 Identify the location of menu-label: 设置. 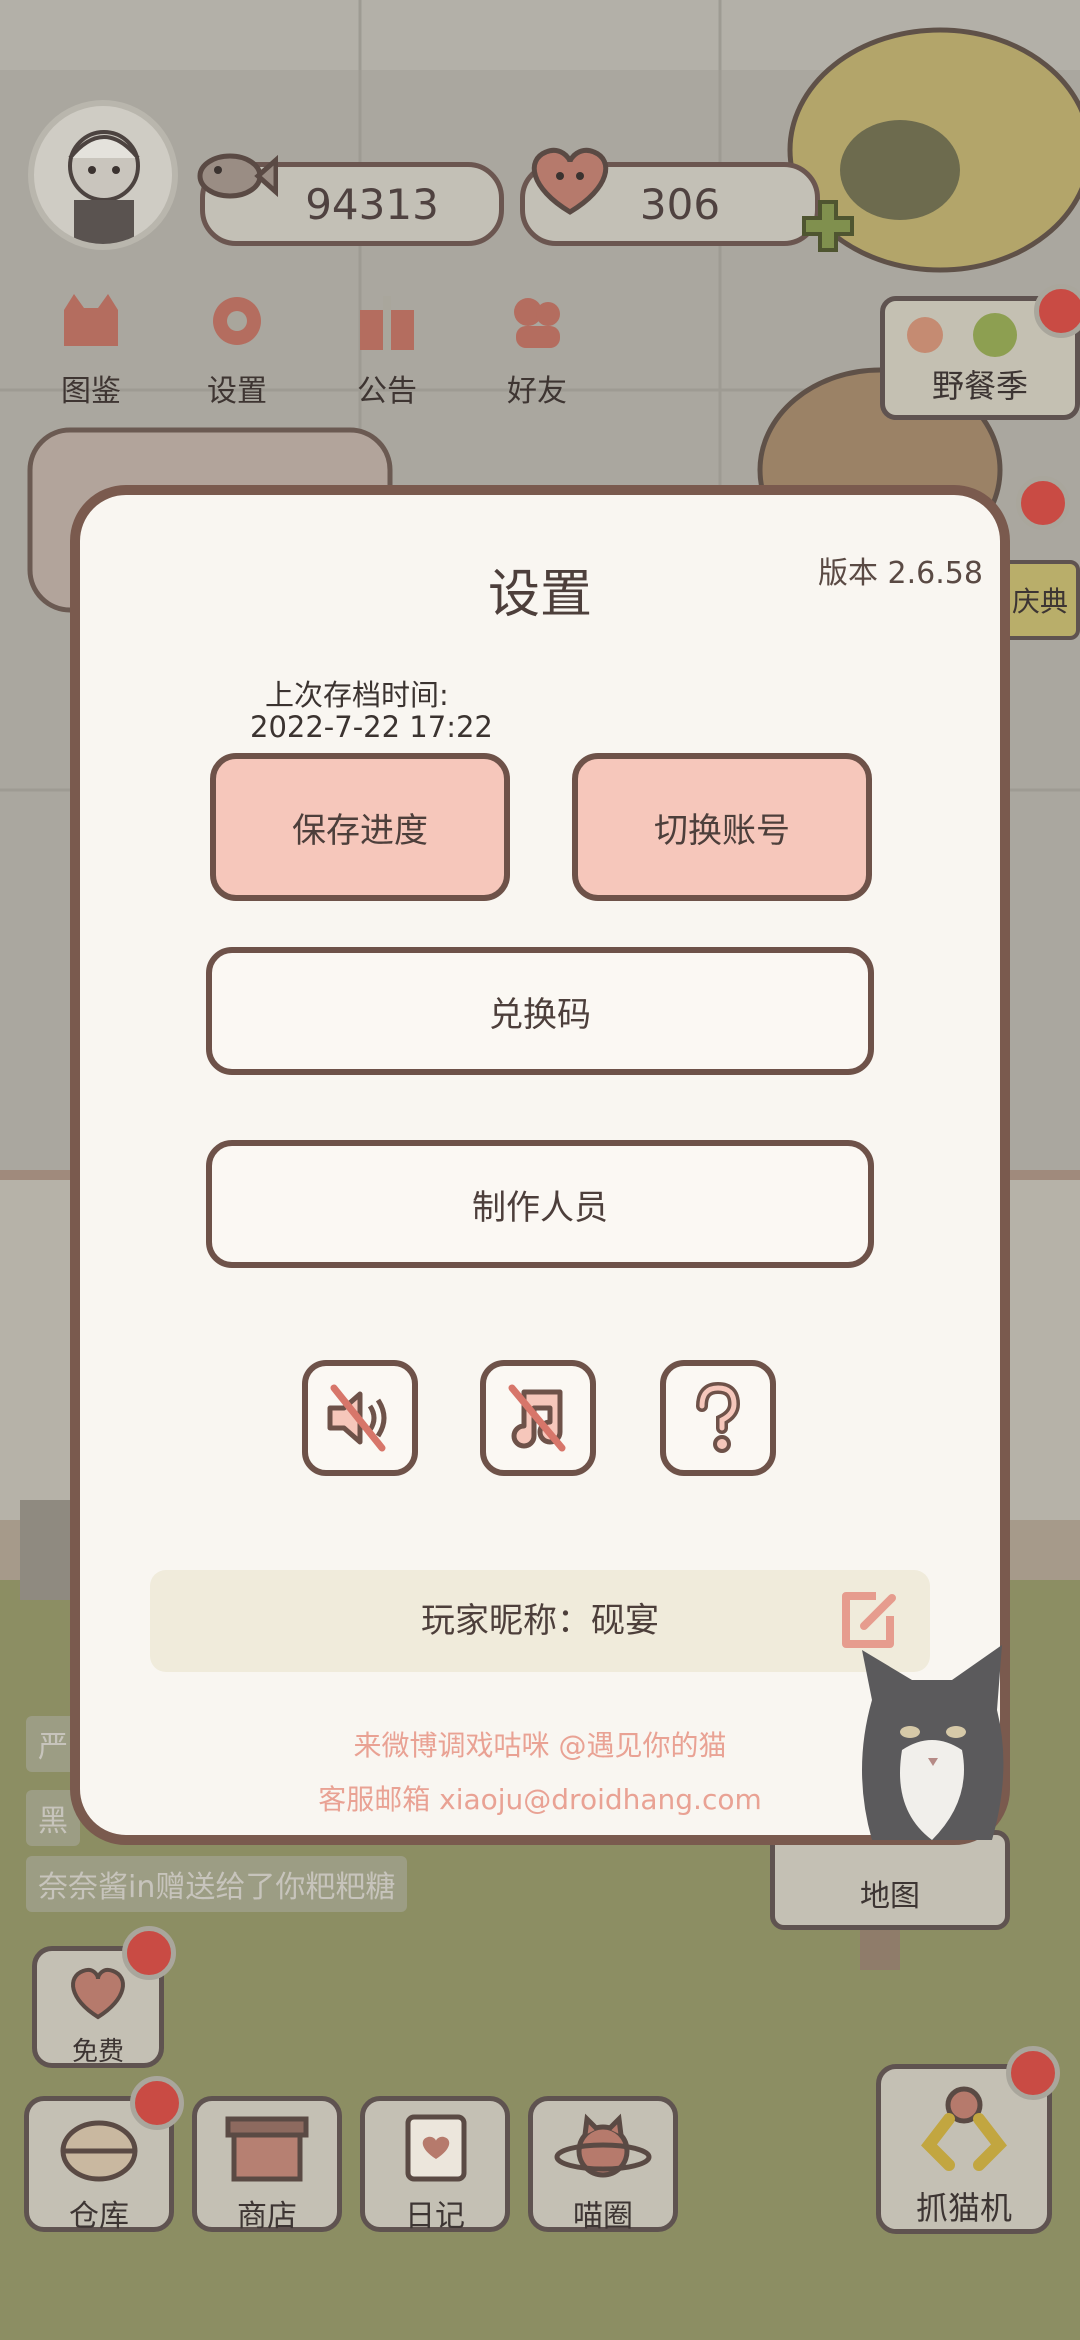
(237, 391).